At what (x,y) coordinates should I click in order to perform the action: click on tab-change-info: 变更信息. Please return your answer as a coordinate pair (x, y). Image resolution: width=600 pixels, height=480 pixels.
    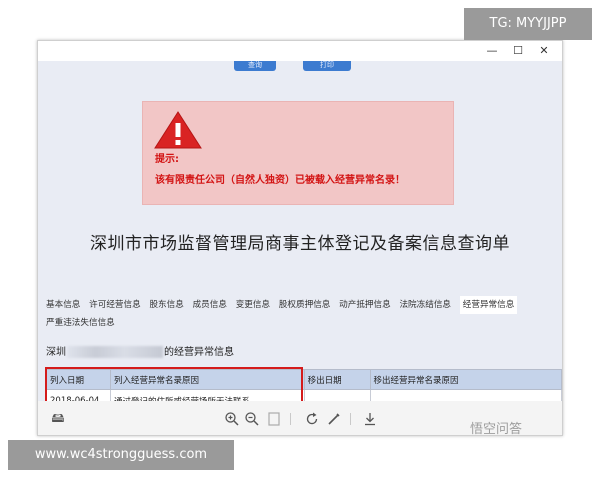
    Looking at the image, I should click on (253, 305).